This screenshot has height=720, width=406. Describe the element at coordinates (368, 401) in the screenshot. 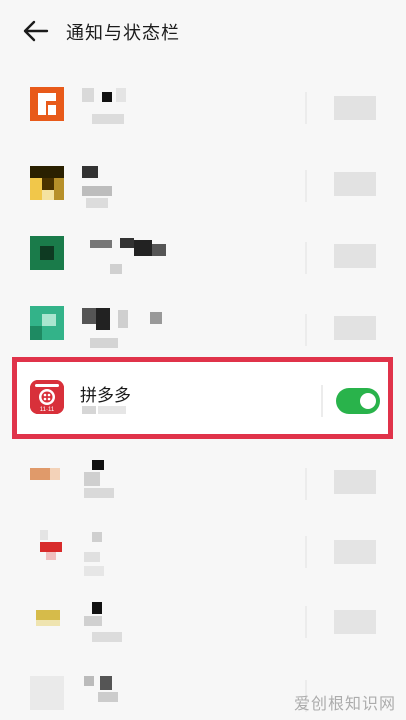

I see `toggle-knob` at that location.